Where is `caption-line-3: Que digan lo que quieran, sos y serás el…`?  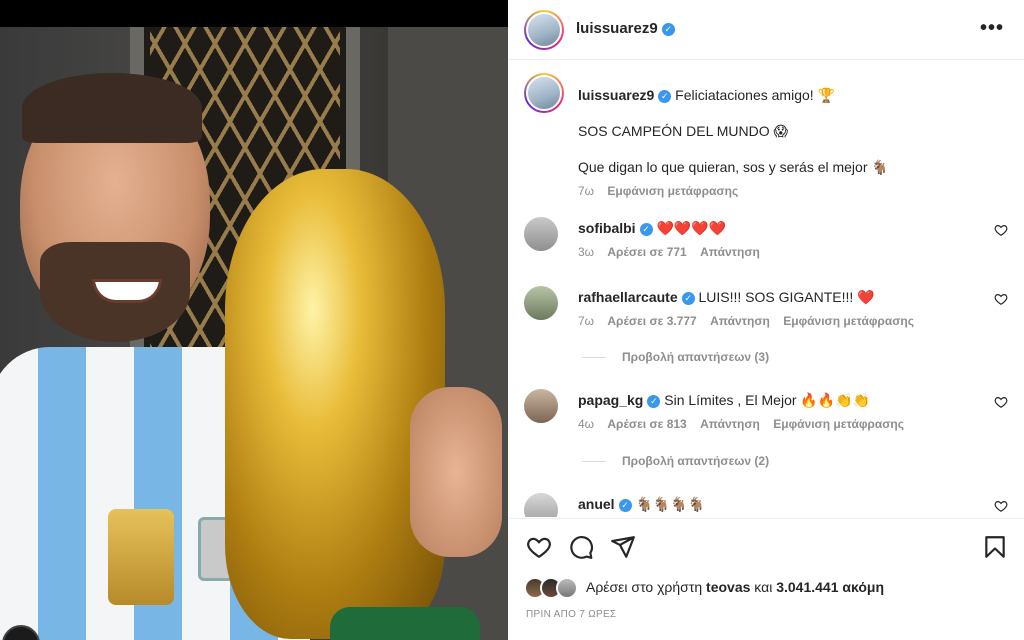 caption-line-3: Que digan lo que quieran, sos y serás el… is located at coordinates (733, 167).